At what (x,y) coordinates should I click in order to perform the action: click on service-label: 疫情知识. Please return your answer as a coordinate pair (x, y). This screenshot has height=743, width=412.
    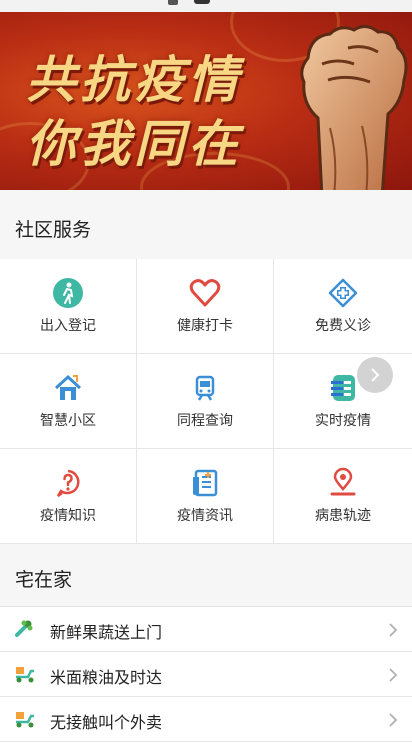
    Looking at the image, I should click on (68, 516).